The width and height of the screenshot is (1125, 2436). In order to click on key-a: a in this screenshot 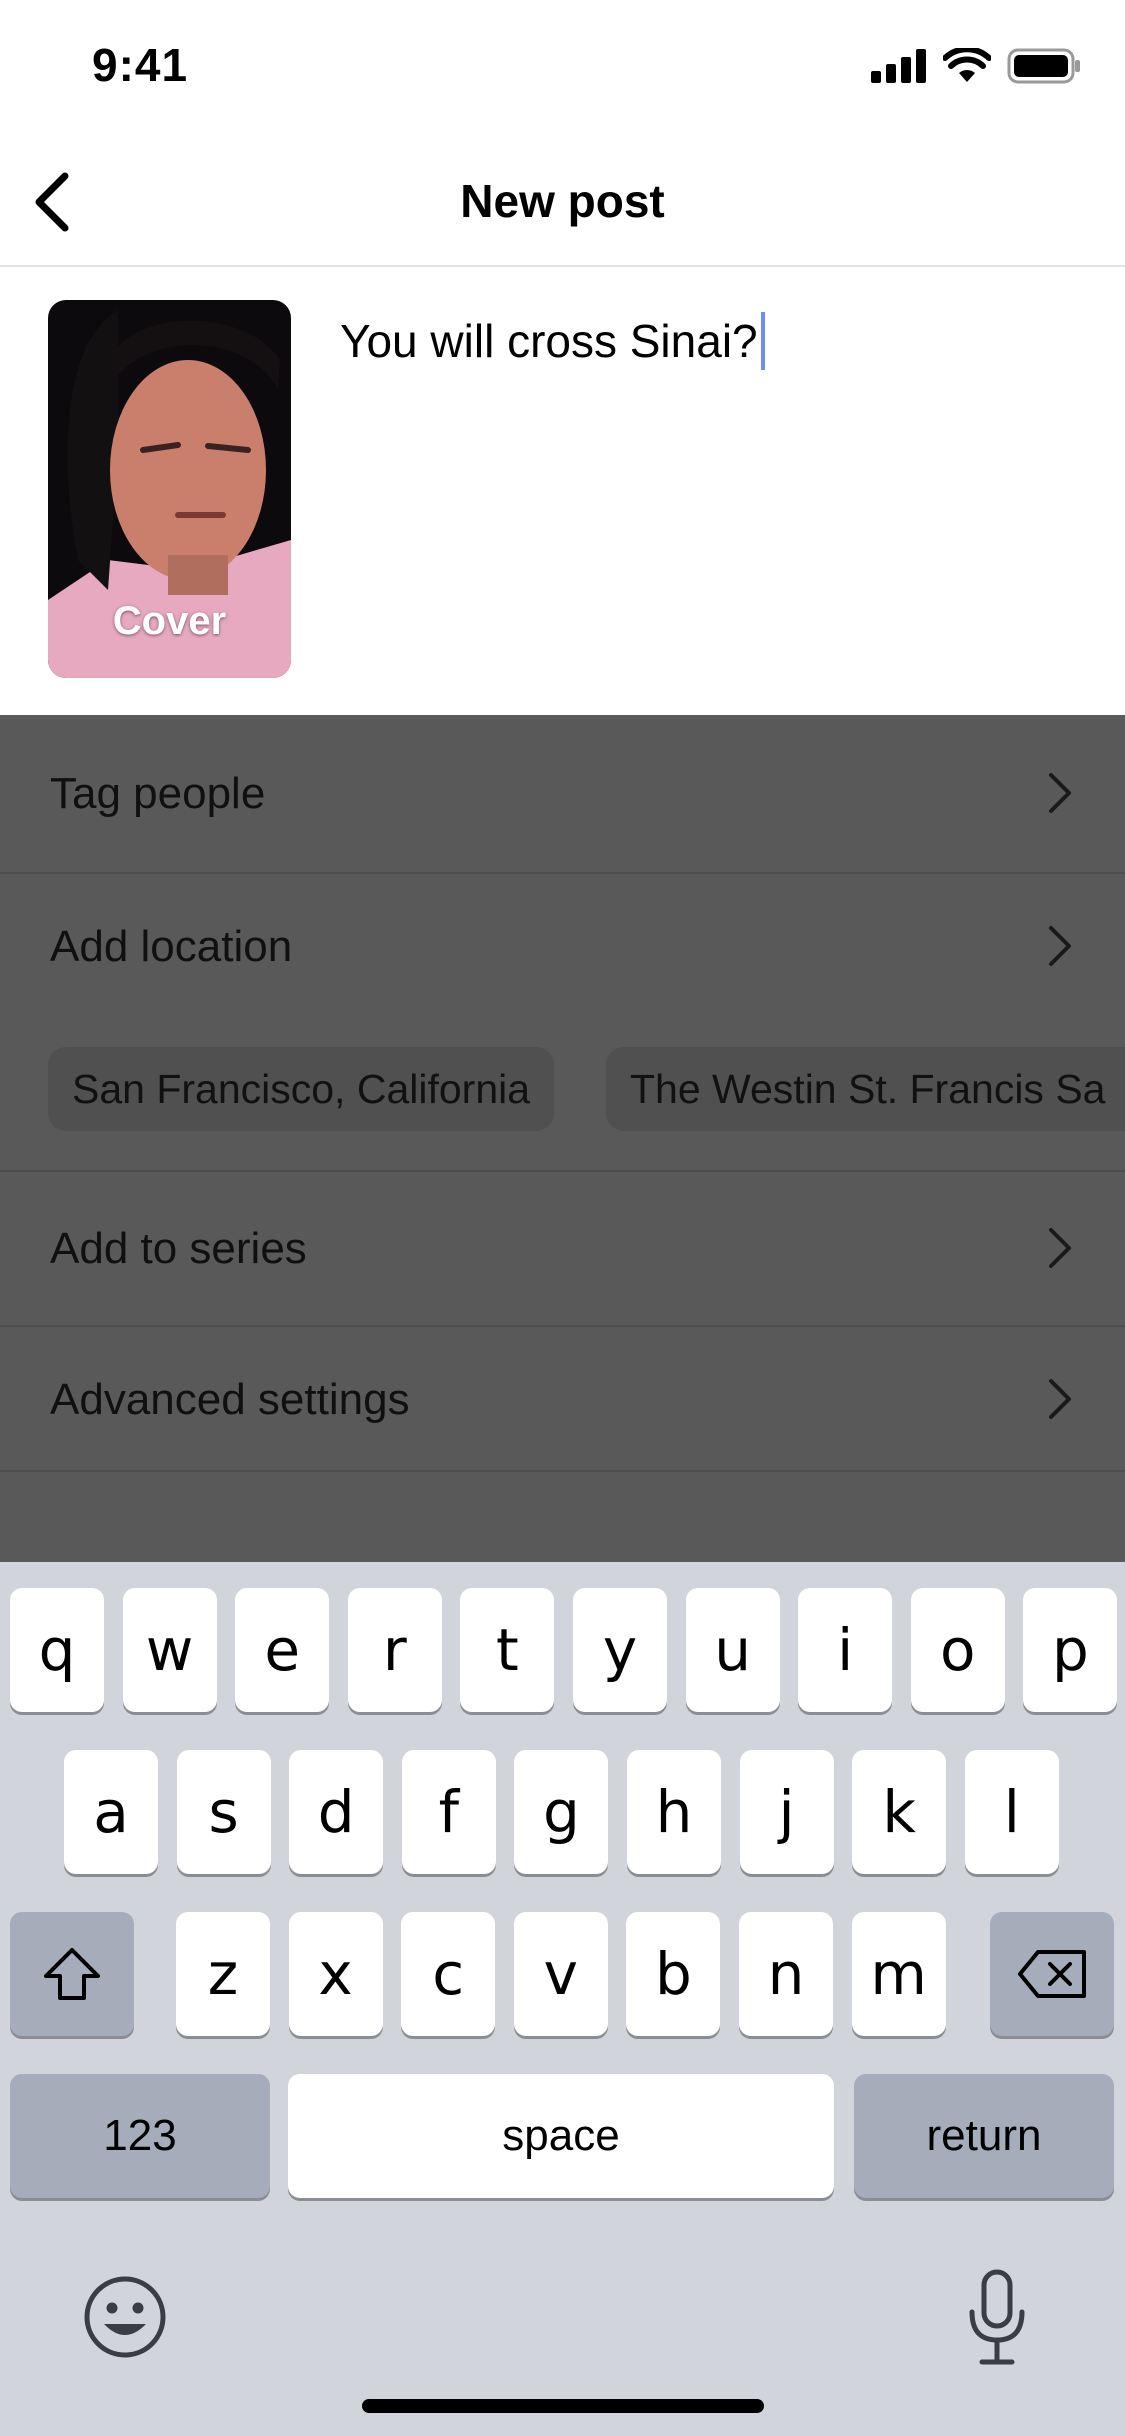, I will do `click(111, 1812)`.